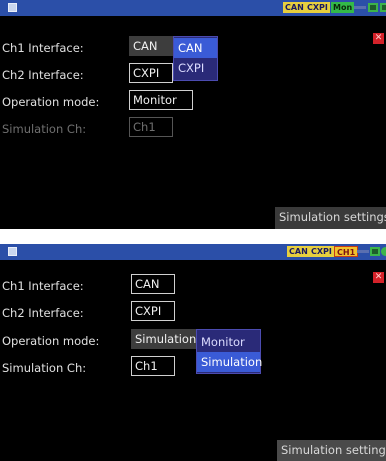 The height and width of the screenshot is (461, 386). What do you see at coordinates (346, 251) in the screenshot?
I see `mode-status-badge: CH1` at bounding box center [346, 251].